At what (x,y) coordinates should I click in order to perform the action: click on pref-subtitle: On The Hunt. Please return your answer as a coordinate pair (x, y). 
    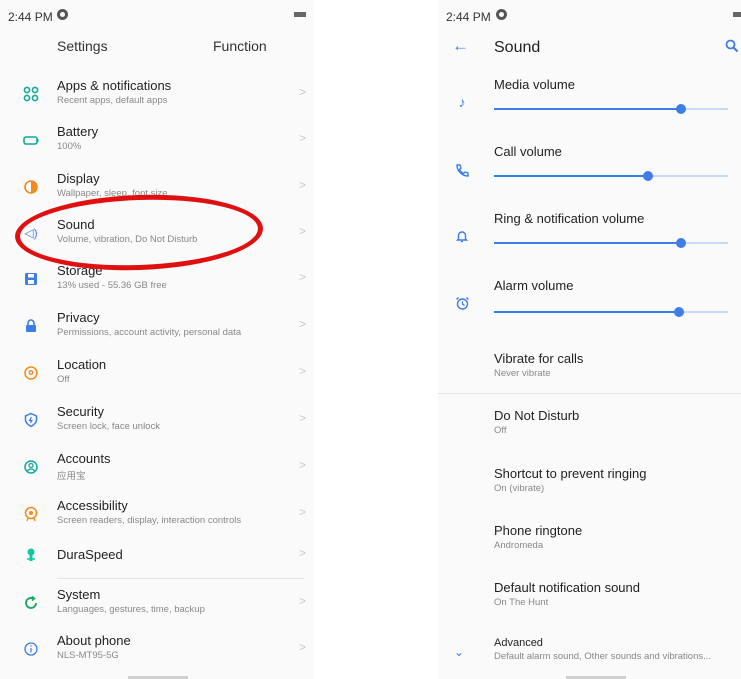
    Looking at the image, I should click on (521, 602).